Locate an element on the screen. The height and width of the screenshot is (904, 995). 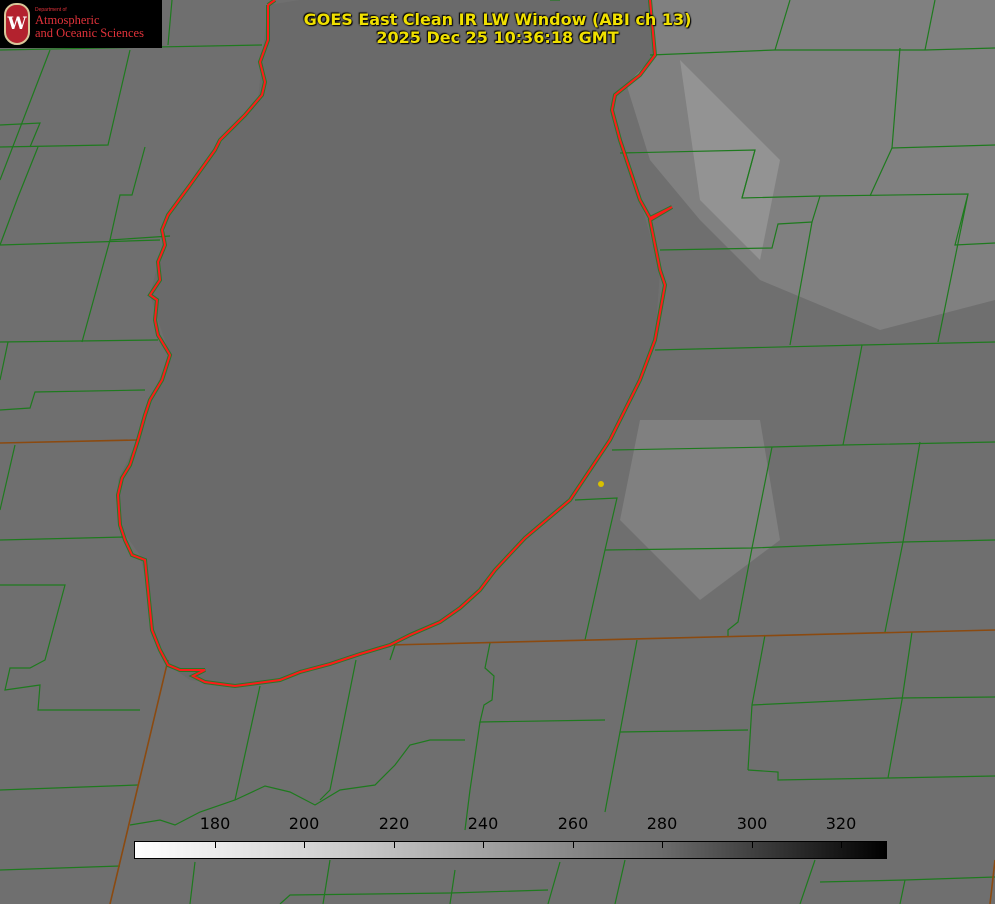
title-line-2: 2025 Dec 25 10:36:18 GMT is located at coordinates (497, 37).